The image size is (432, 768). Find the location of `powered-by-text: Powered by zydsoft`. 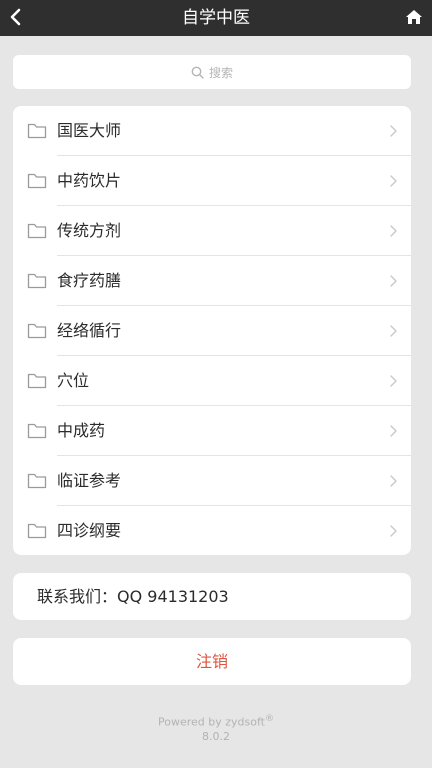

powered-by-text: Powered by zydsoft is located at coordinates (211, 722).